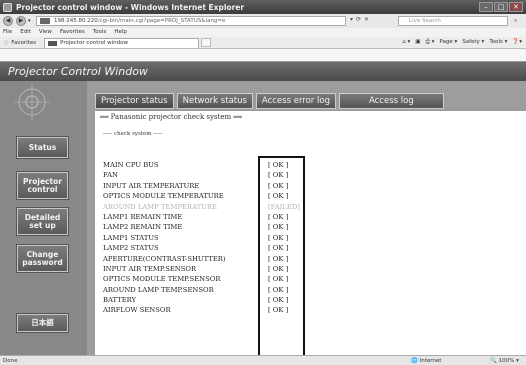  What do you see at coordinates (295, 101) in the screenshot?
I see `tab-access-error-log: Access error log` at bounding box center [295, 101].